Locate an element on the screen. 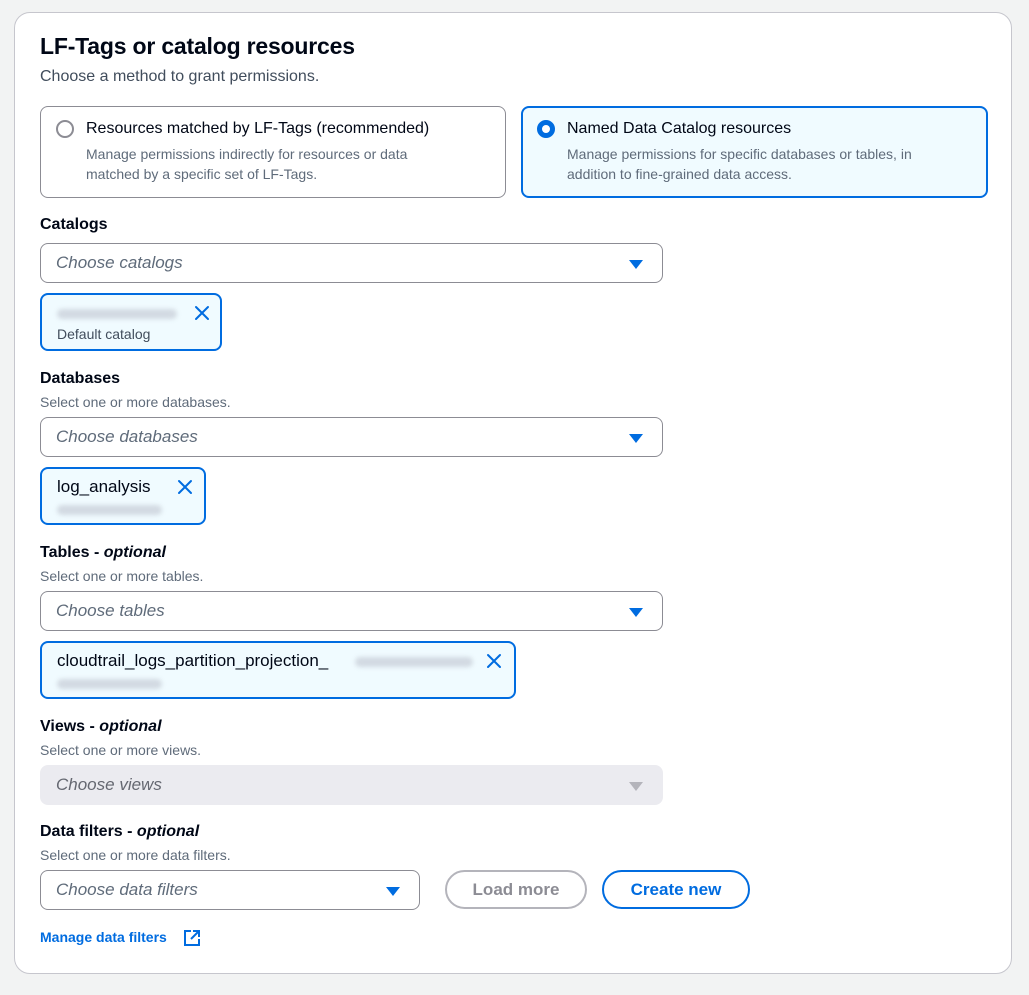 The width and height of the screenshot is (1029, 995). database-token: log_analysis is located at coordinates (123, 496).